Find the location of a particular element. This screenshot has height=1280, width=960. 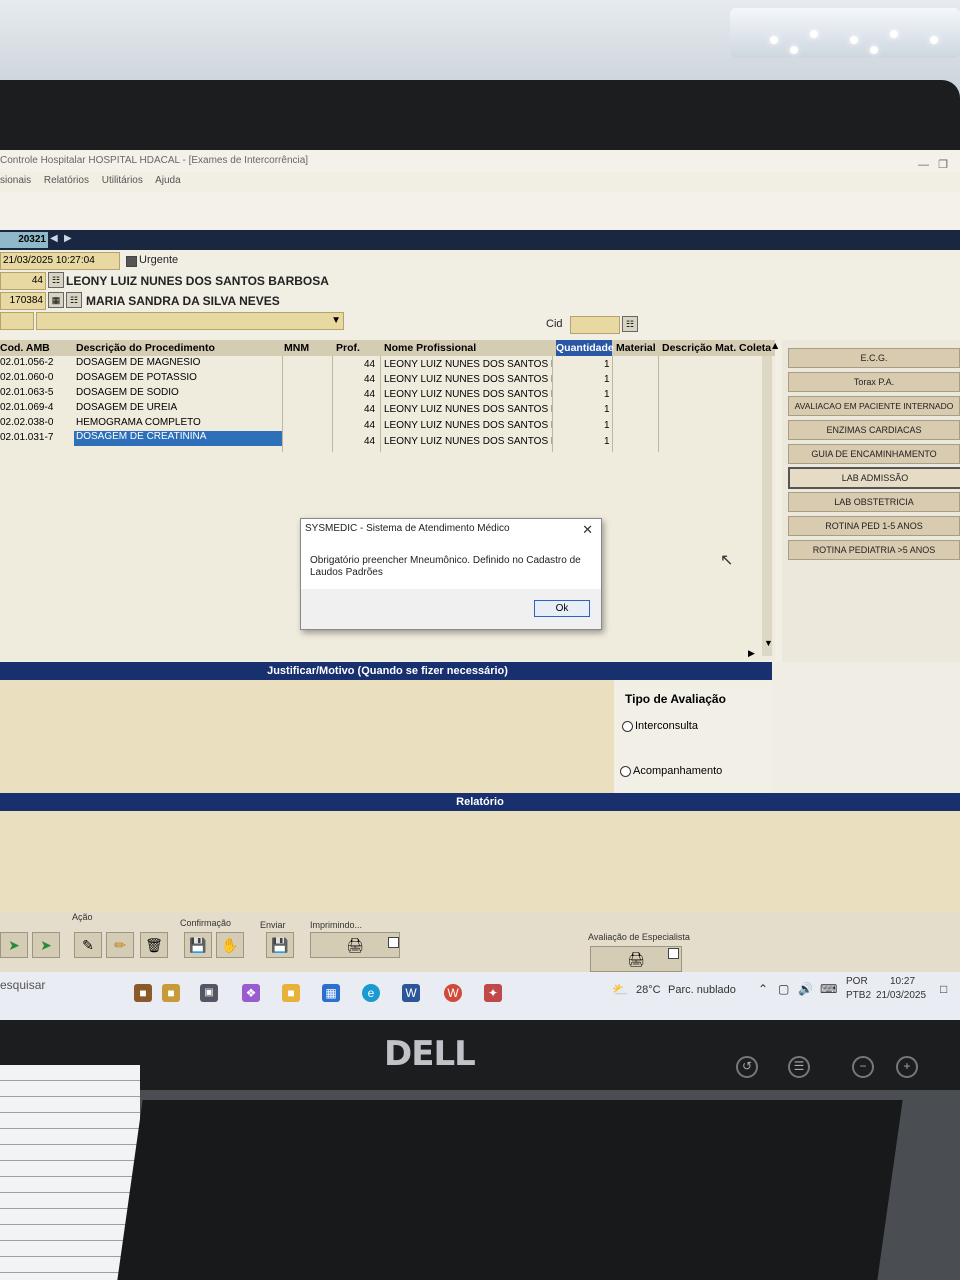

scroll-right-icon: ▶ is located at coordinates (751, 653).